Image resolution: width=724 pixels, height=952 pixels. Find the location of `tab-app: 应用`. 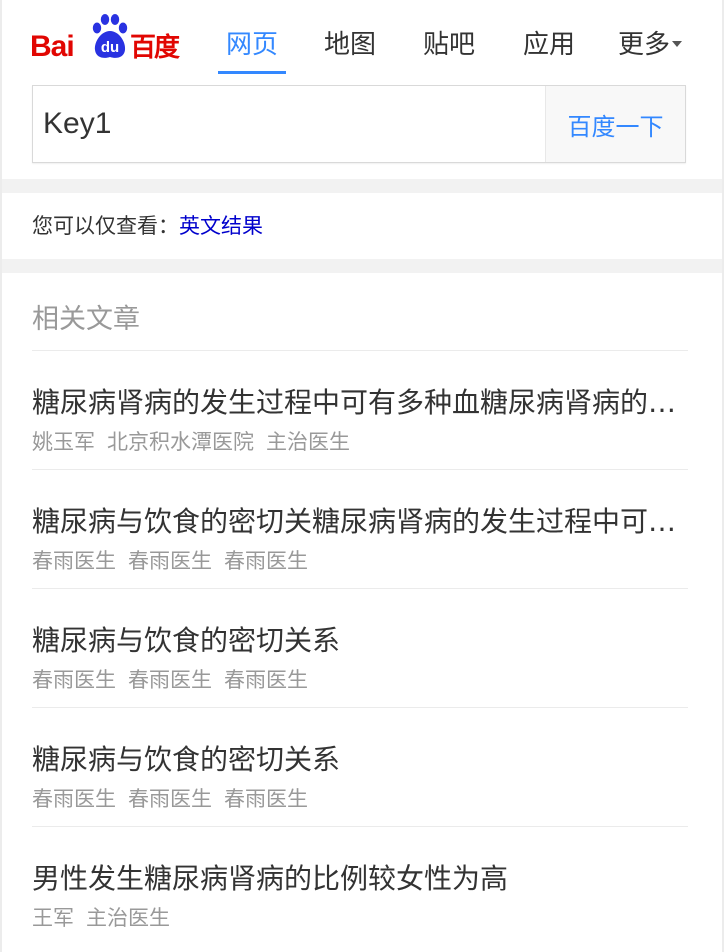

tab-app: 应用 is located at coordinates (549, 51).